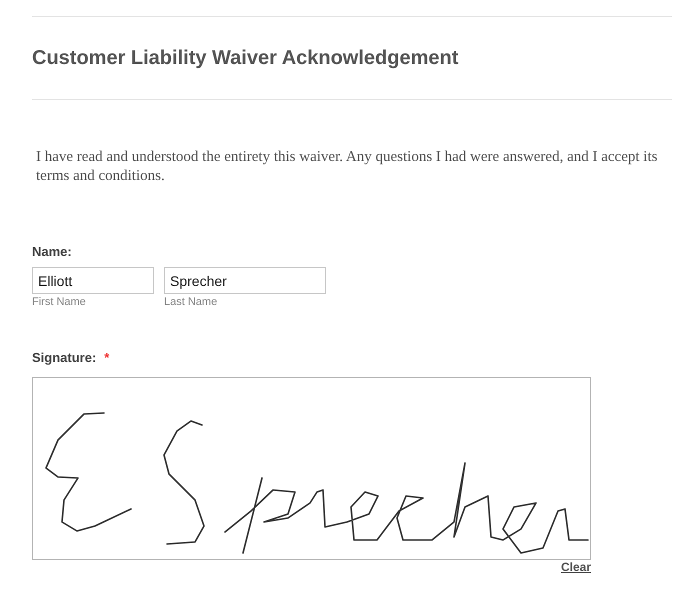  What do you see at coordinates (107, 357) in the screenshot?
I see `required-mark: *` at bounding box center [107, 357].